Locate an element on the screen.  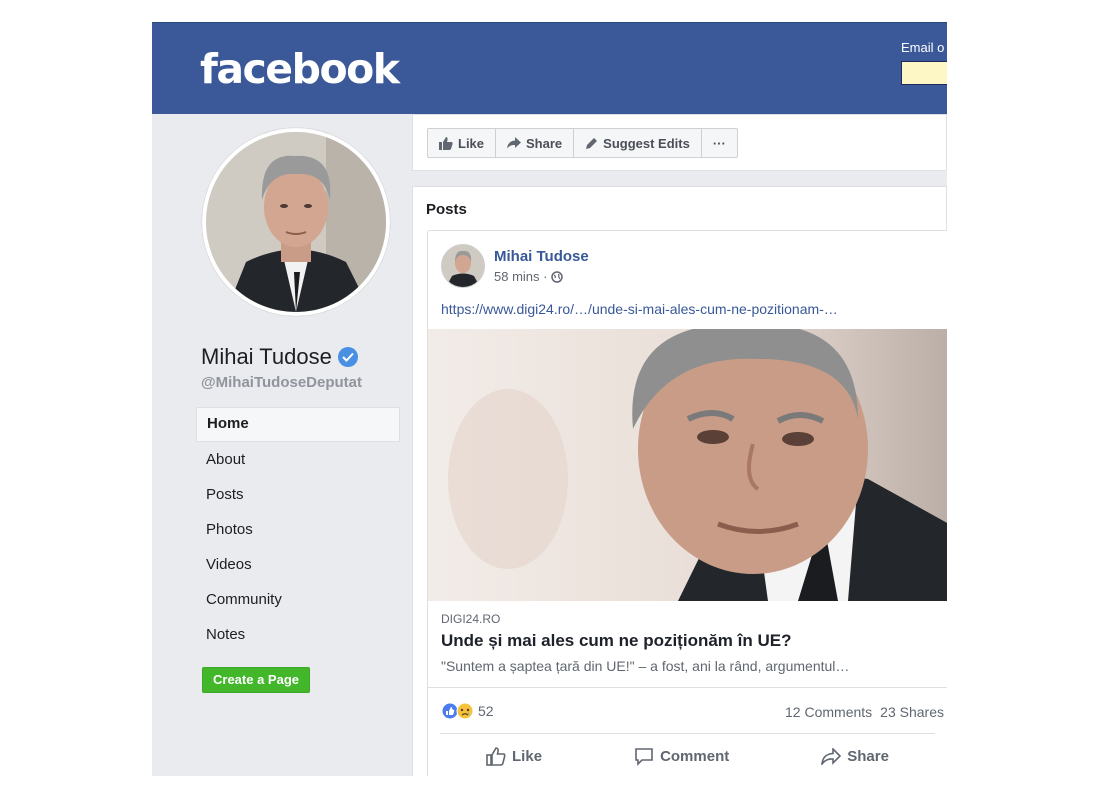
pencil-icon is located at coordinates (592, 143).